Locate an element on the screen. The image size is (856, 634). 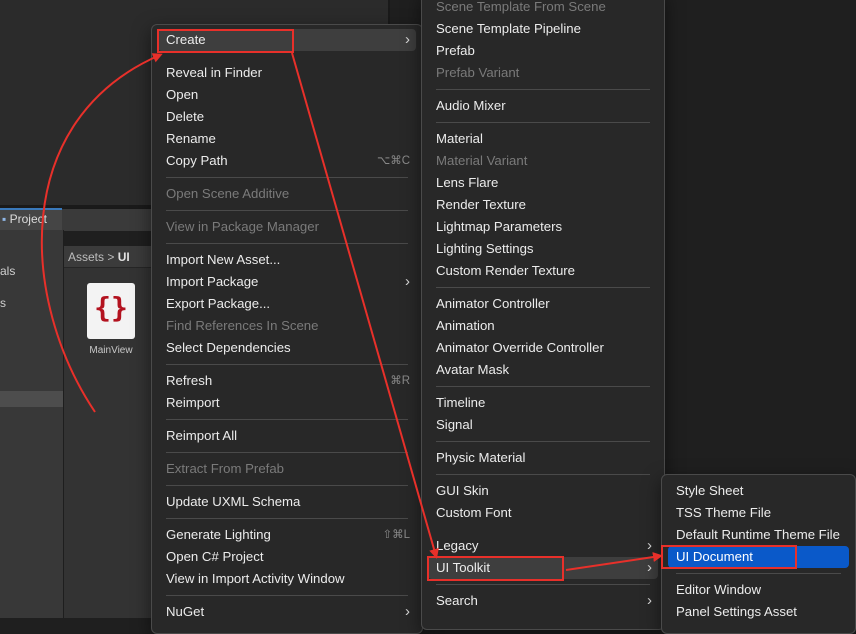
context-menu-item-label: Rename is located at coordinates (191, 138).